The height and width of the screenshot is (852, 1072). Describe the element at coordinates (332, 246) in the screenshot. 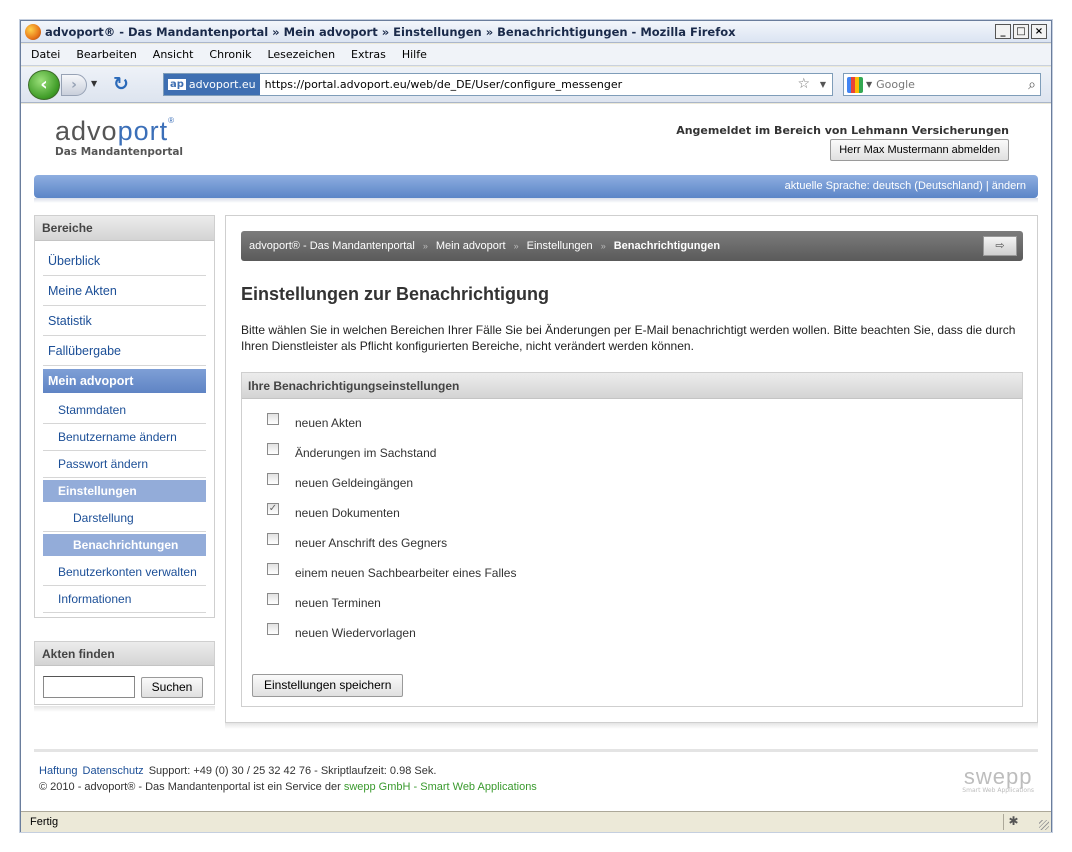

I see `breadcrumb-home: advoport® - Das Mandantenportal` at that location.